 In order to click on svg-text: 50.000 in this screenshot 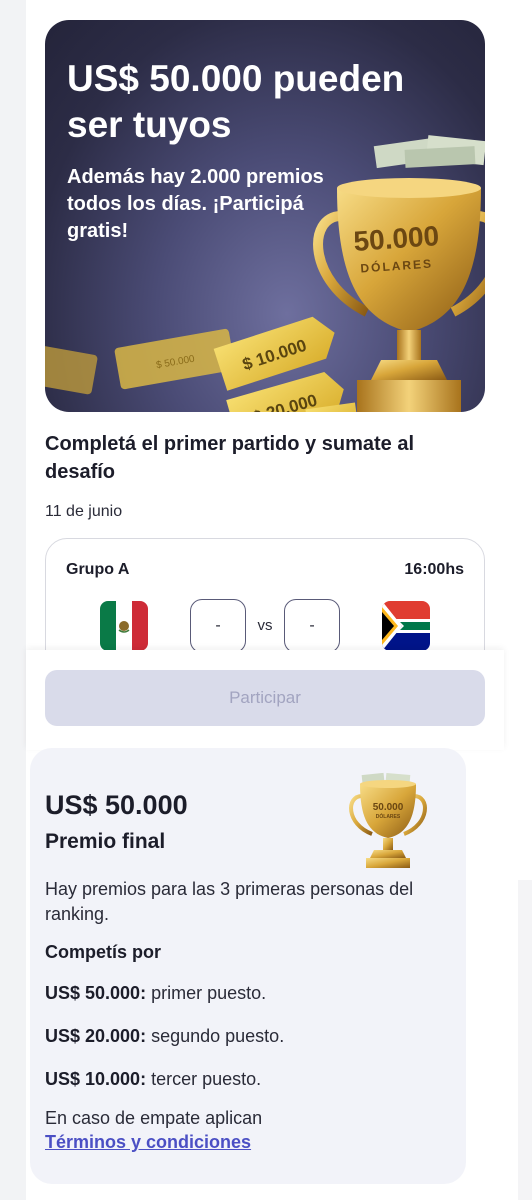, I will do `click(388, 807)`.